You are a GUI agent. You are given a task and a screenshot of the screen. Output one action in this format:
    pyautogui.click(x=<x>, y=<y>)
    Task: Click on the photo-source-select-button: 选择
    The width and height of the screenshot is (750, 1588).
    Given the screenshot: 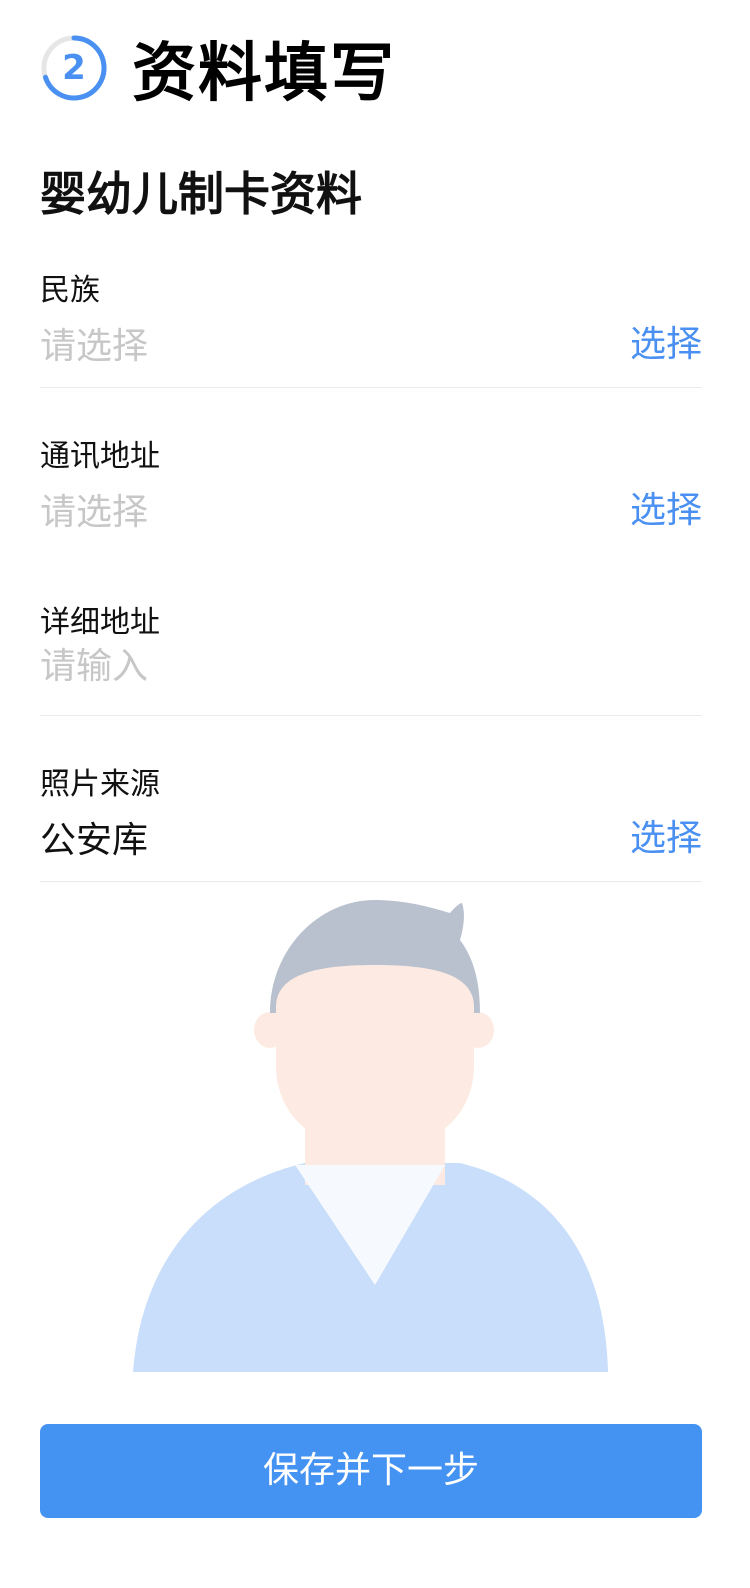 What is the action you would take?
    pyautogui.click(x=666, y=835)
    